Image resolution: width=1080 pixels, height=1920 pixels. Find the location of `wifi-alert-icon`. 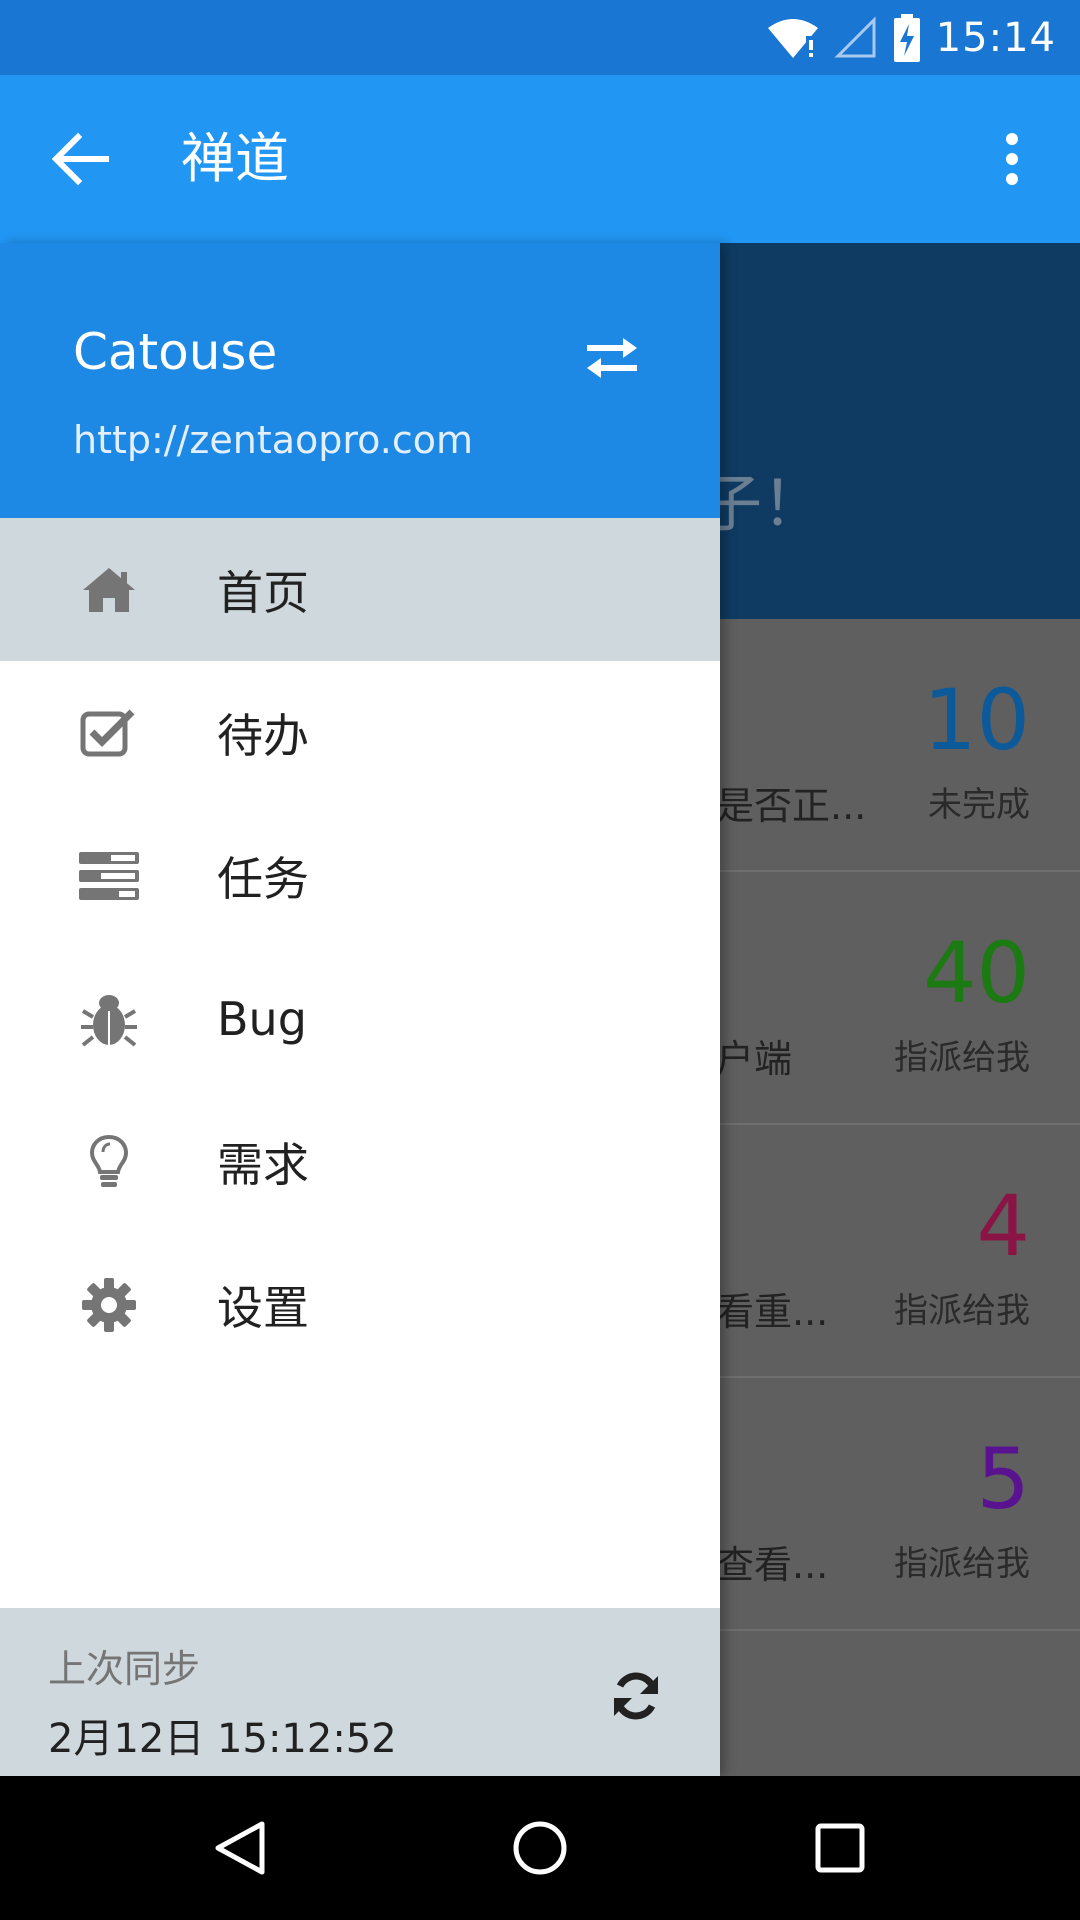

wifi-alert-icon is located at coordinates (793, 38).